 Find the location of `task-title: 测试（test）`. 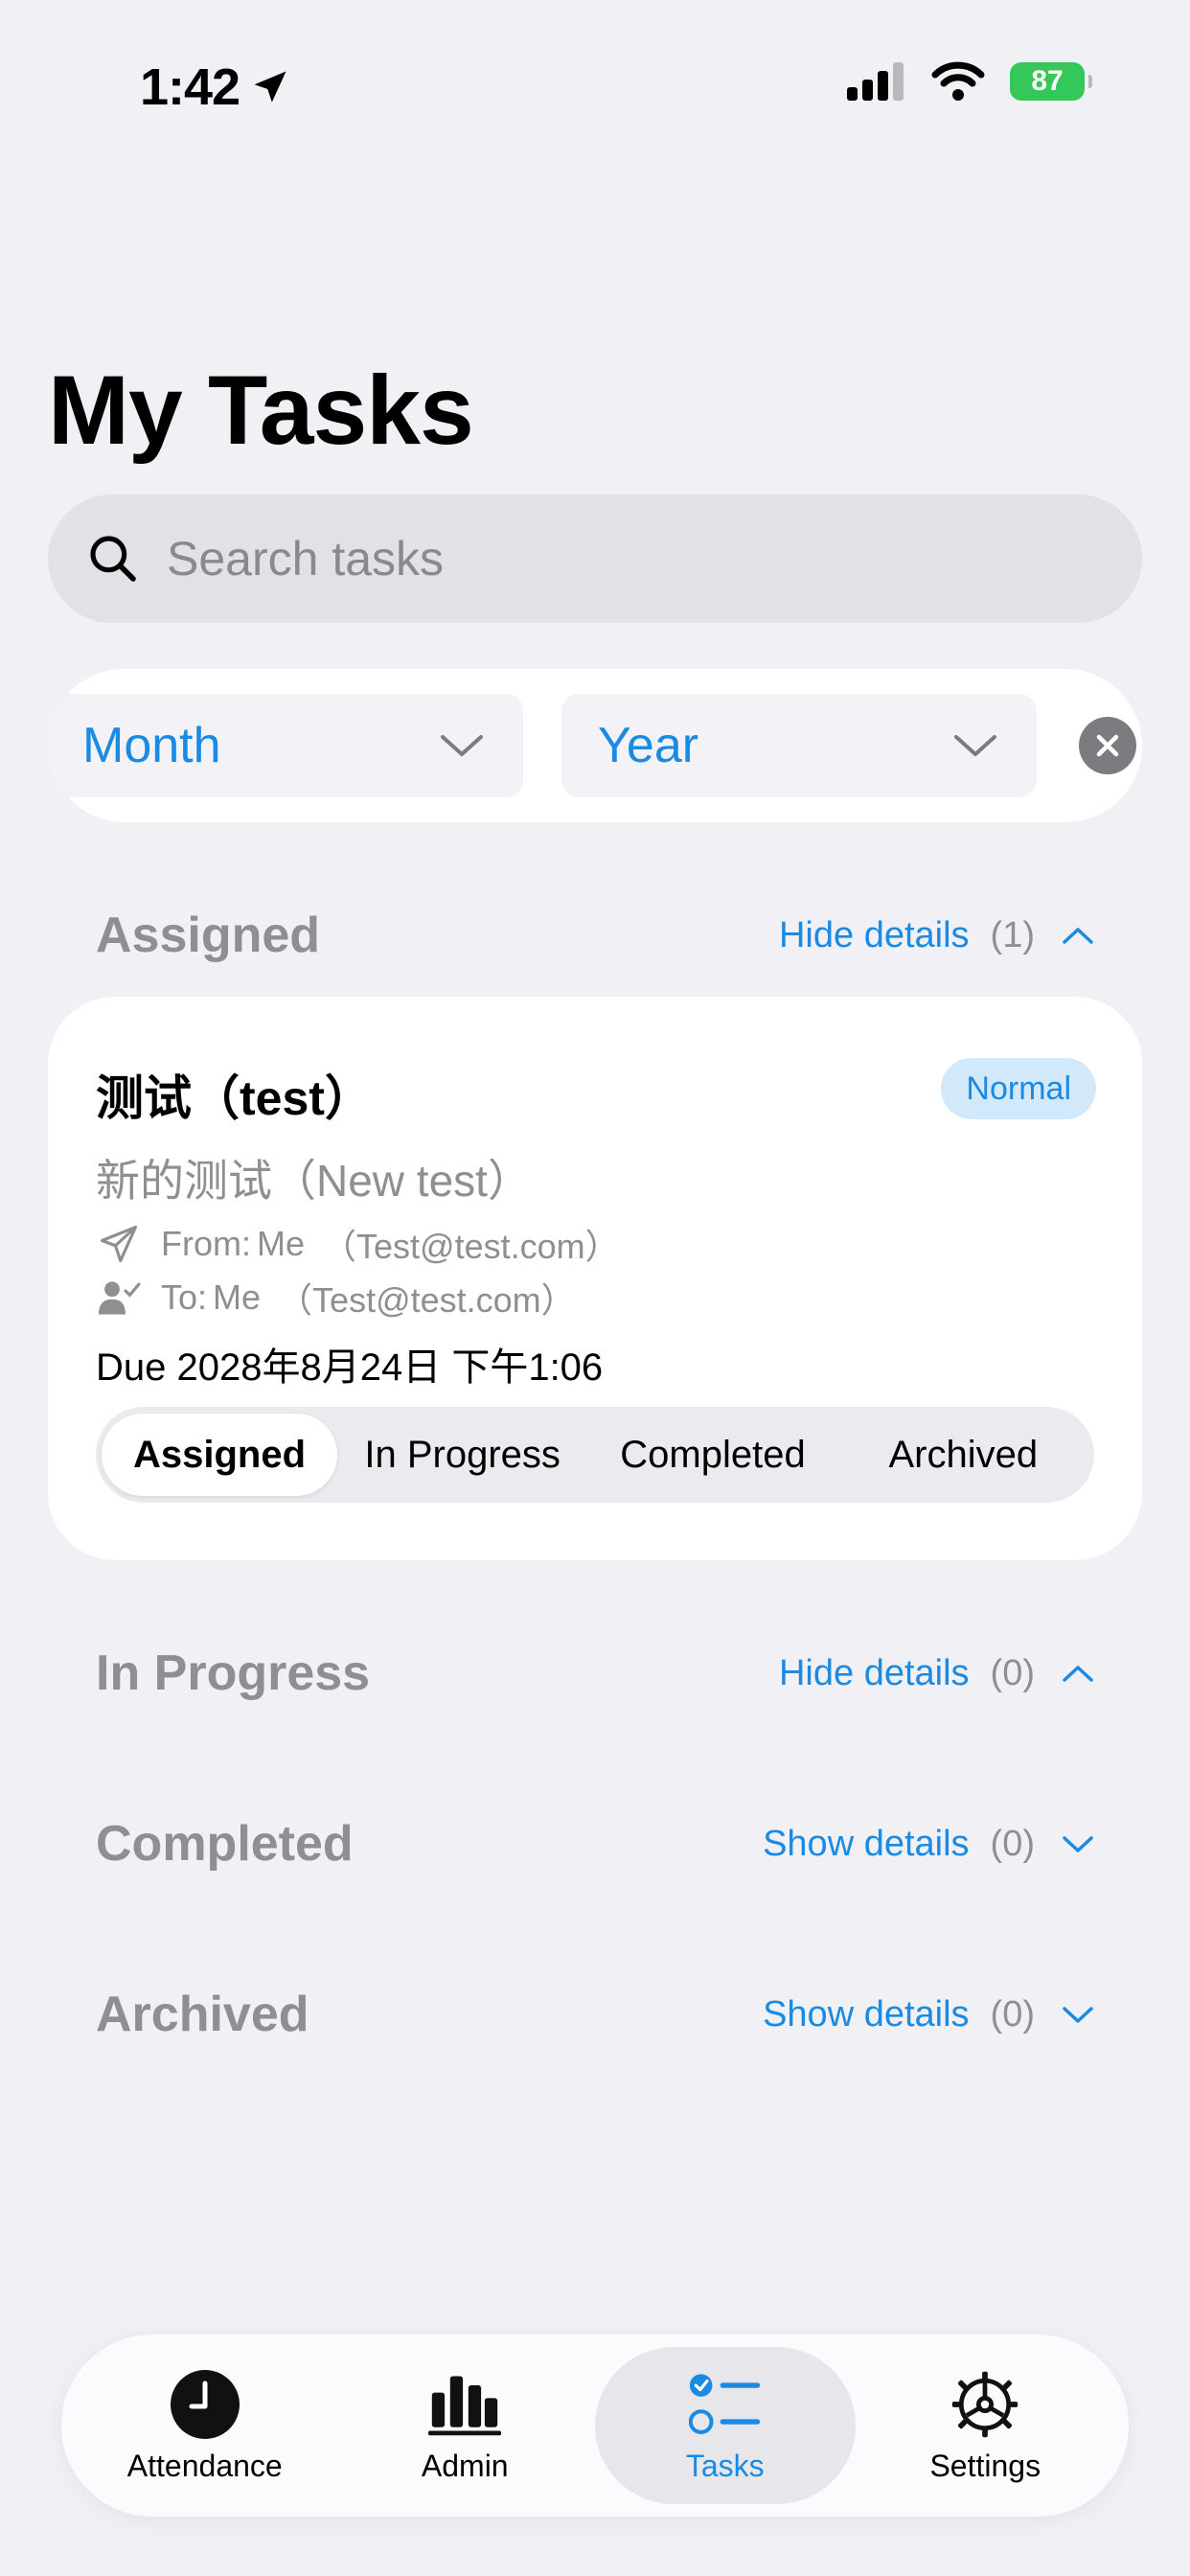

task-title: 测试（test） is located at coordinates (234, 1098).